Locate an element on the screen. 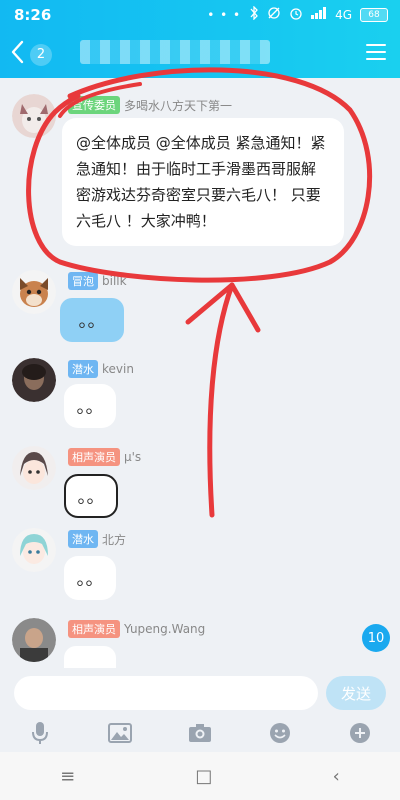  bluetooth-icon is located at coordinates (254, 14).